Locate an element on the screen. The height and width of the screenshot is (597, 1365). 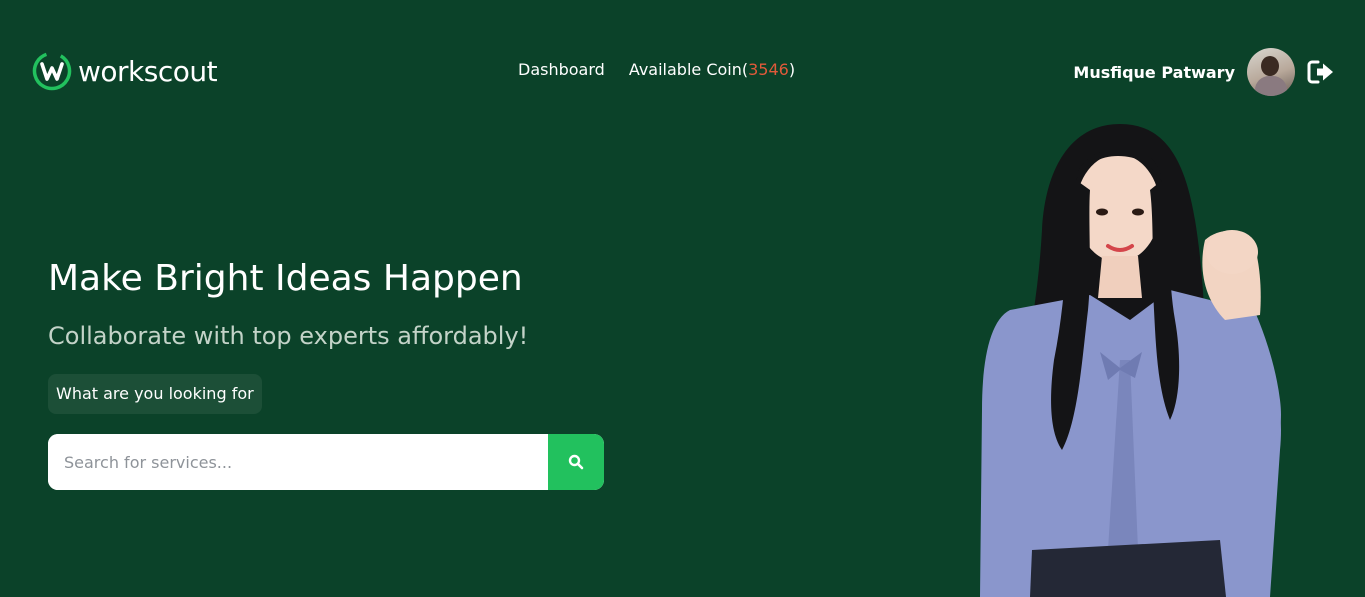
search-input is located at coordinates (298, 462).